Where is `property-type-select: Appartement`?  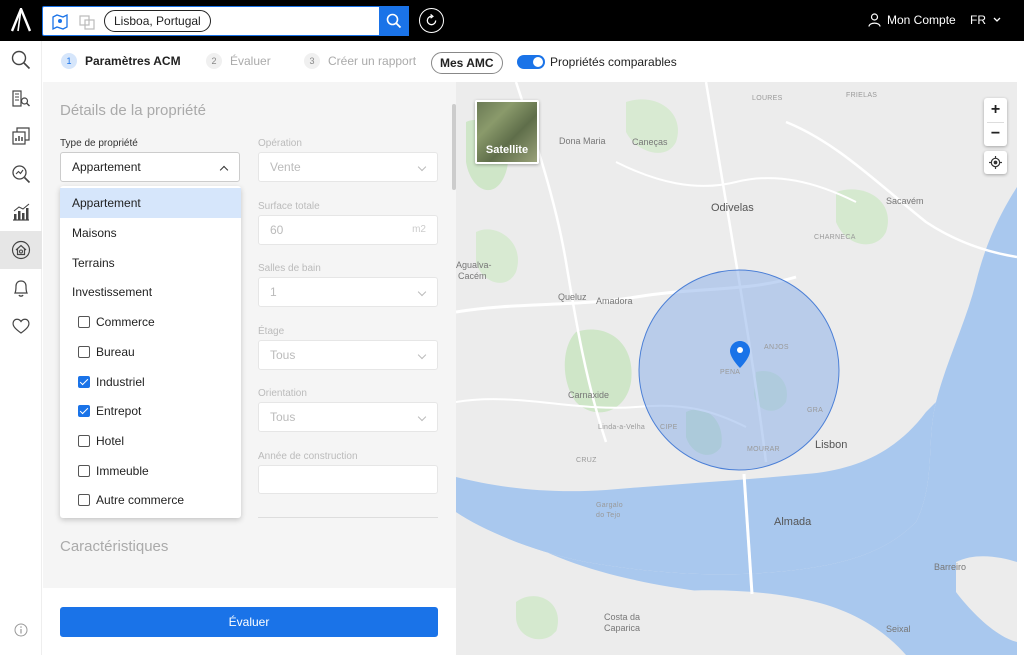 property-type-select: Appartement is located at coordinates (150, 167).